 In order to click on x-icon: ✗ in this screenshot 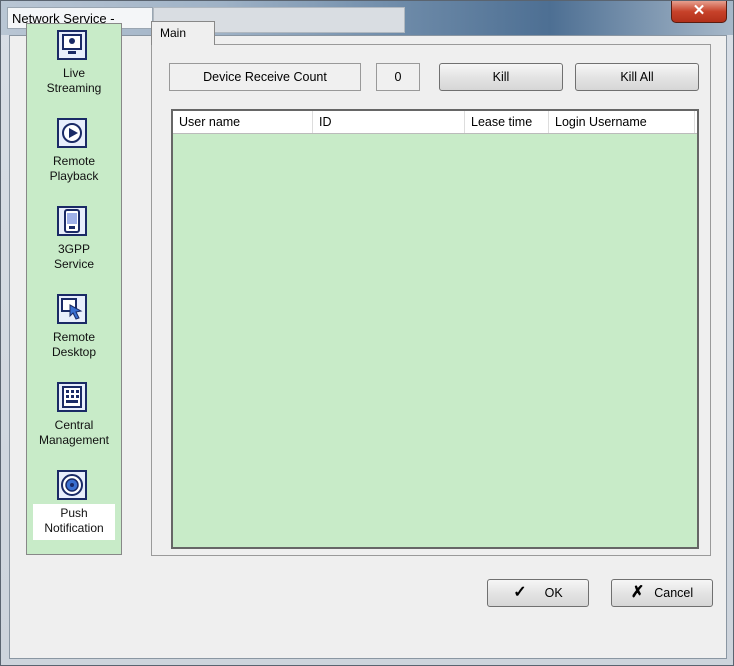, I will do `click(637, 592)`.